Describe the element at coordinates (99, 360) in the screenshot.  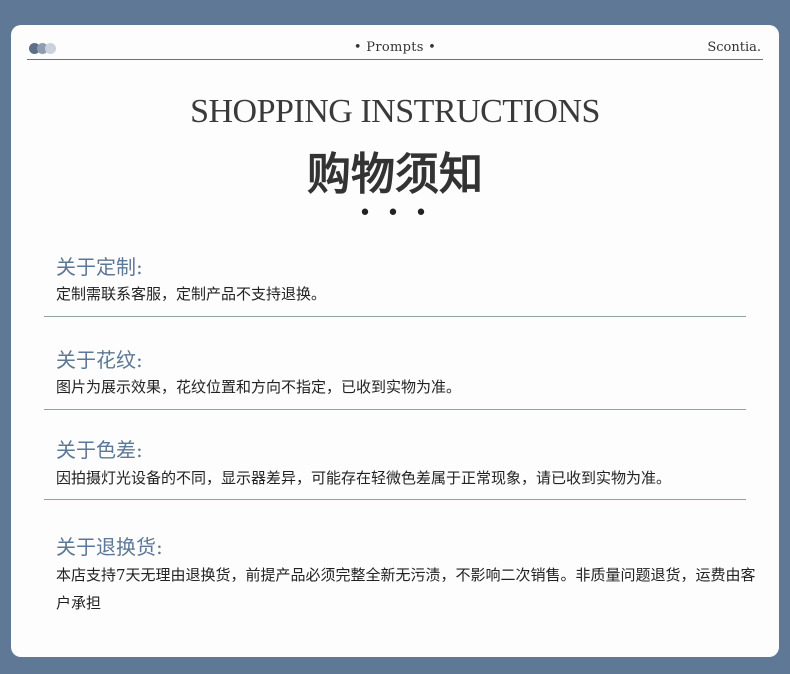
I see `section-heading-pattern: 关于花纹:` at that location.